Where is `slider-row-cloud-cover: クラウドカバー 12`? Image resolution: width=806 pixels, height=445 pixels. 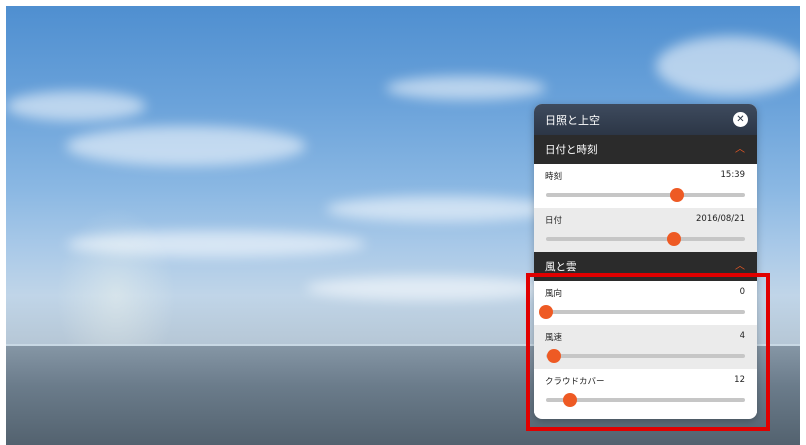 slider-row-cloud-cover: クラウドカバー 12 is located at coordinates (645, 391).